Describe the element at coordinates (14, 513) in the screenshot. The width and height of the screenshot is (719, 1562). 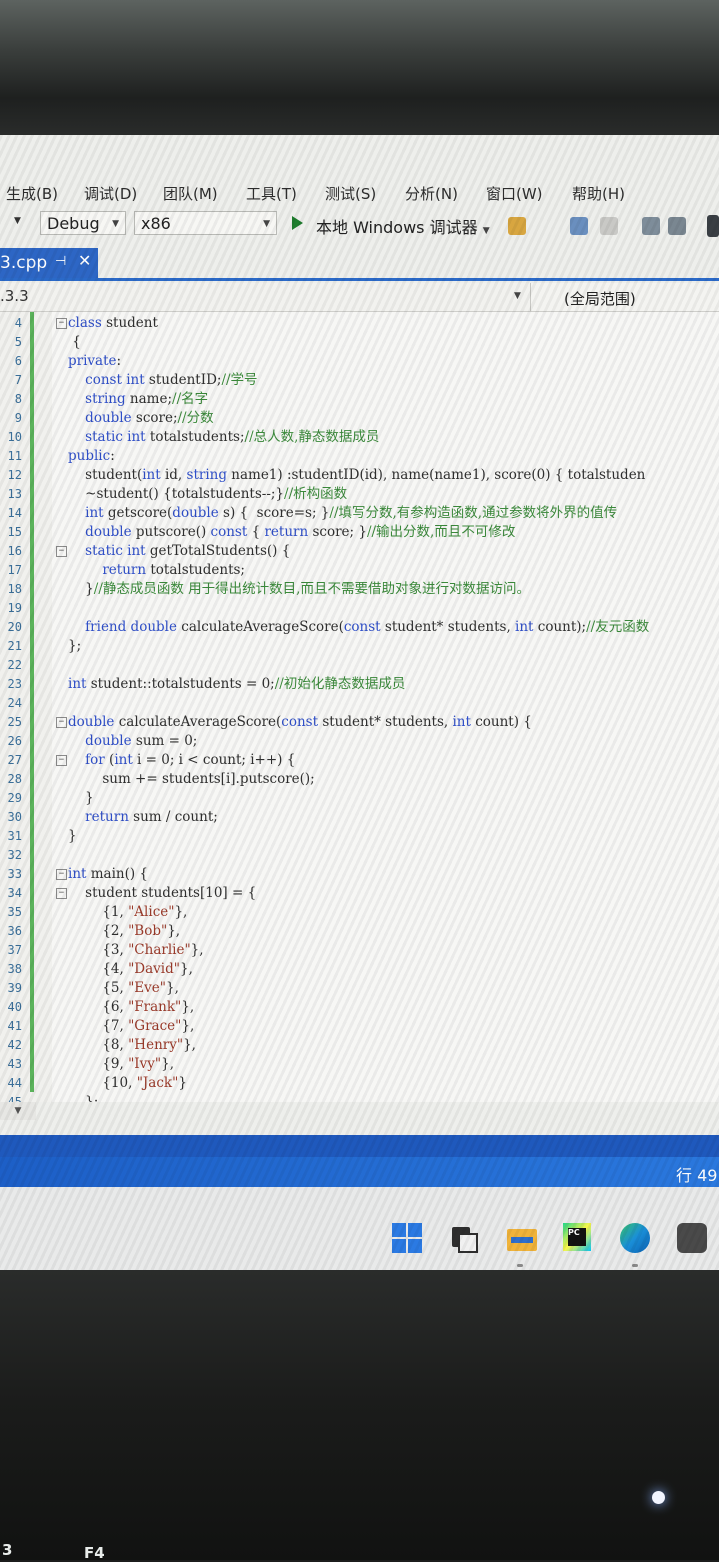
I see `line-number: 14` at that location.